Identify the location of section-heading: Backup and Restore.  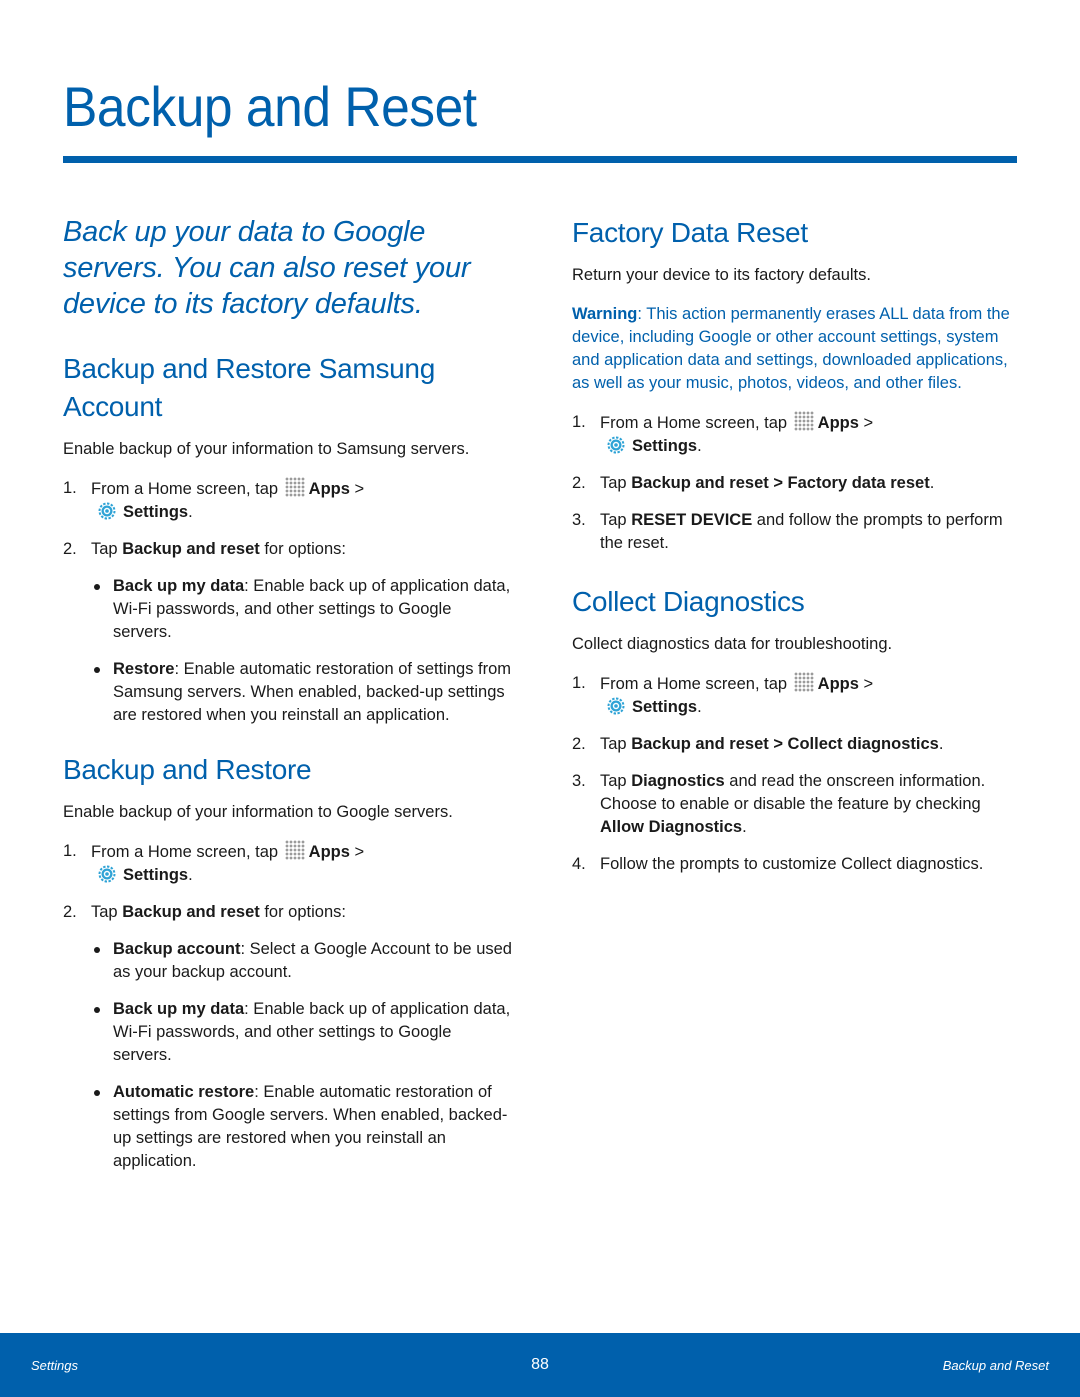
(187, 769).